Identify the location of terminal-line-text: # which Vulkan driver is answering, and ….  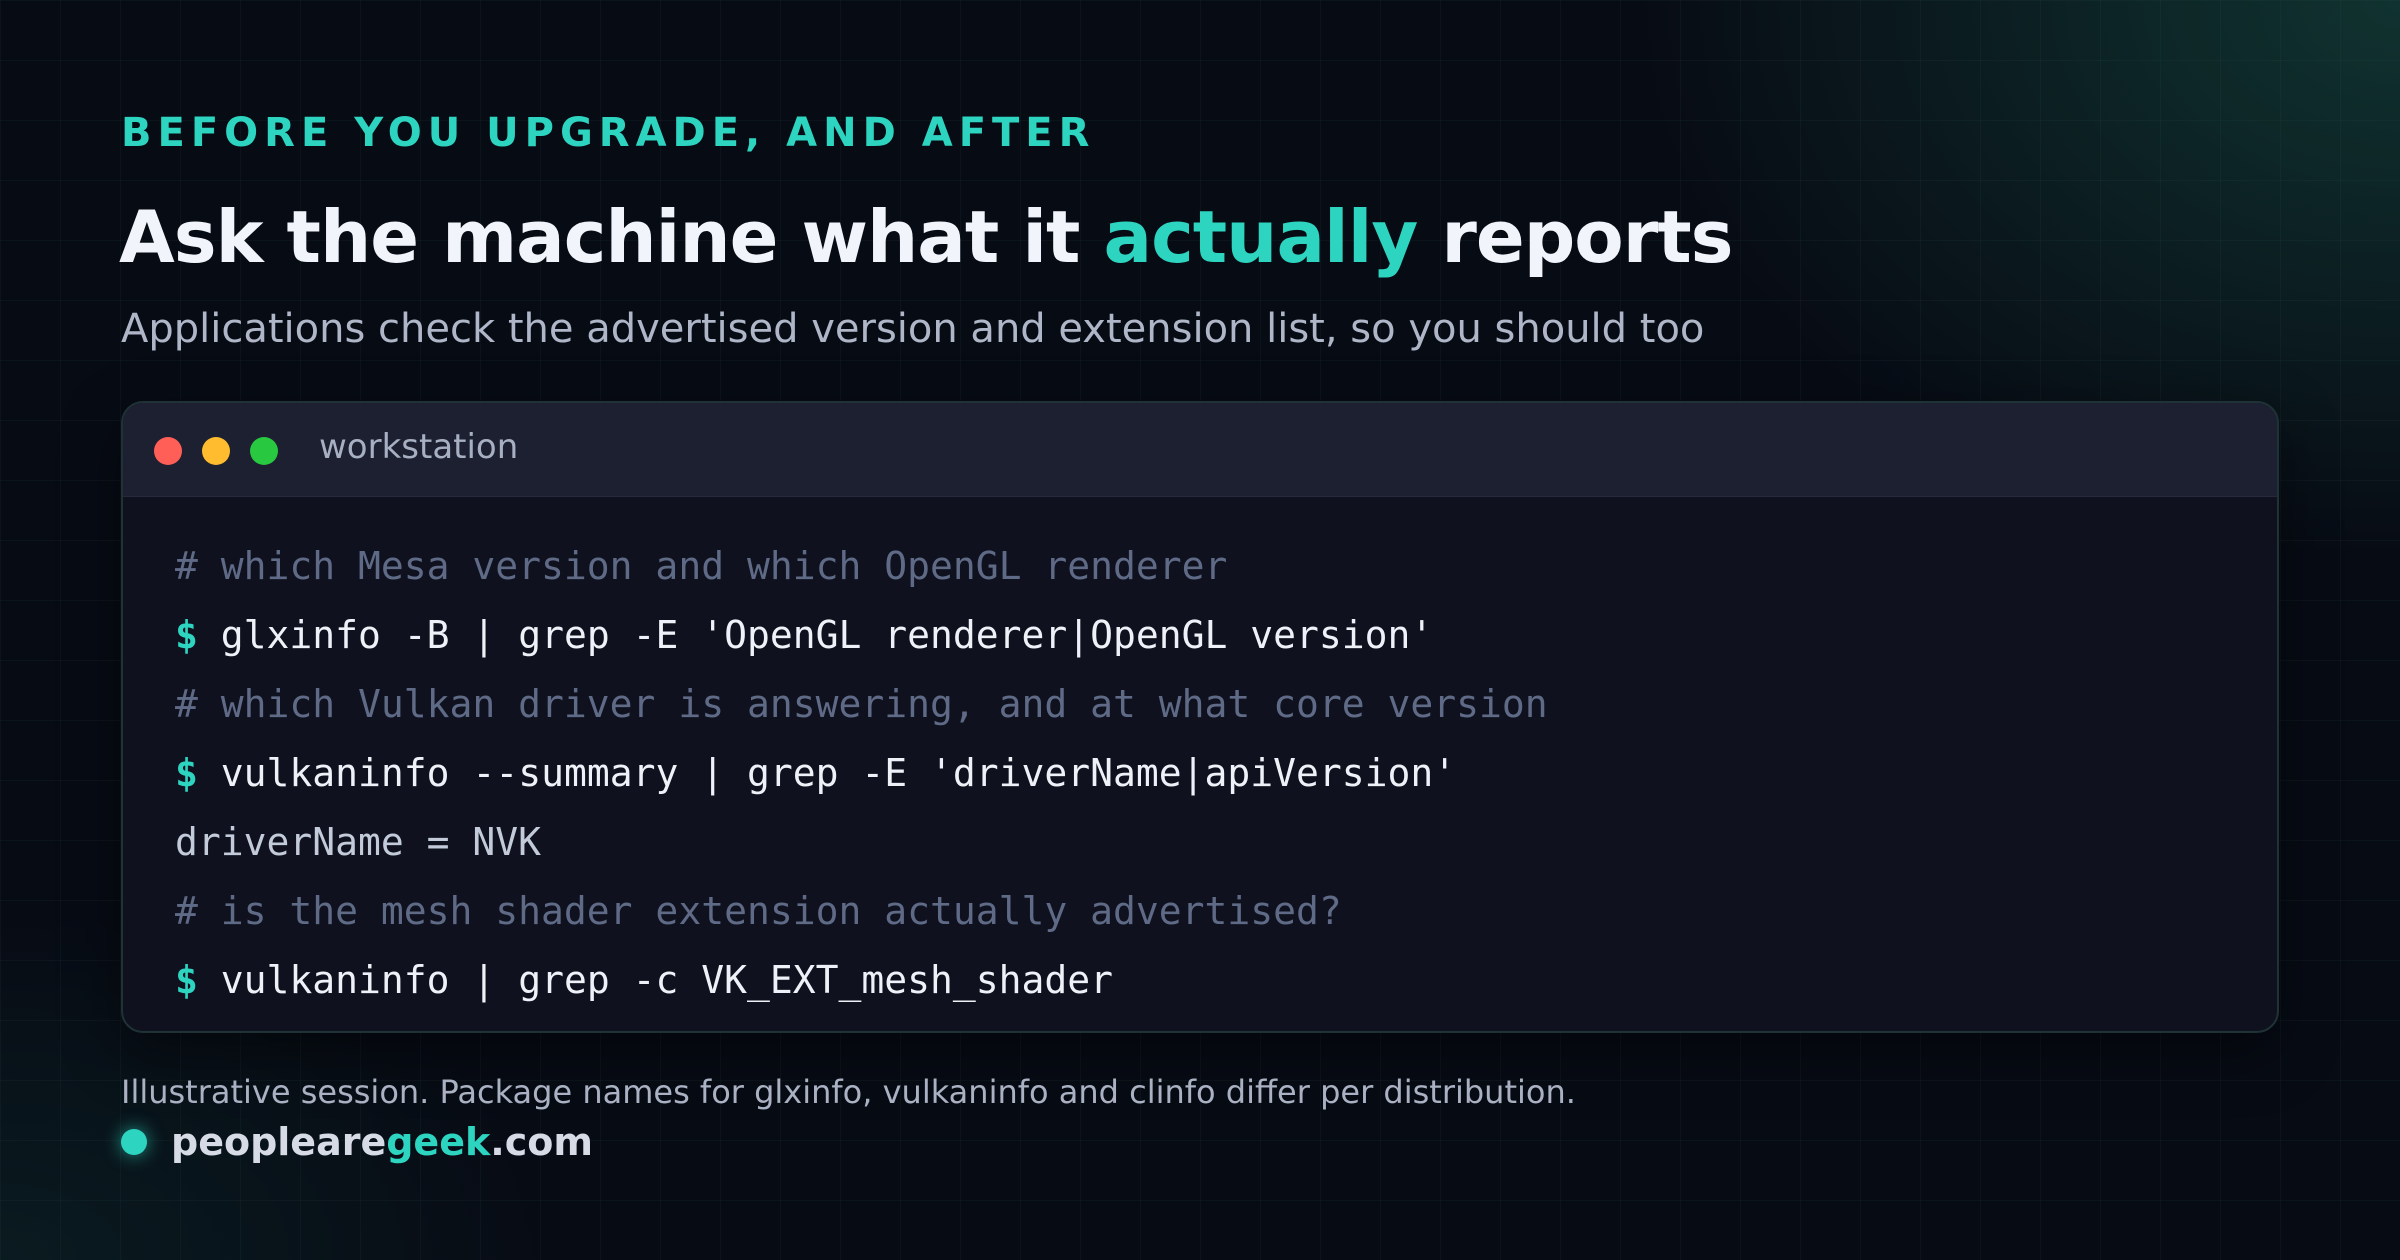
(861, 704).